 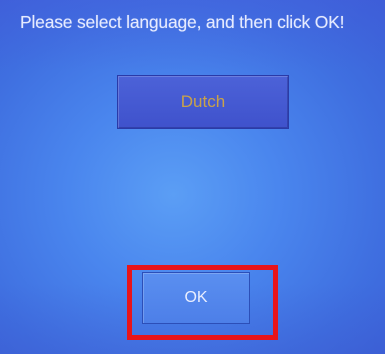 I want to click on ok-button-label: OK, so click(x=196, y=297).